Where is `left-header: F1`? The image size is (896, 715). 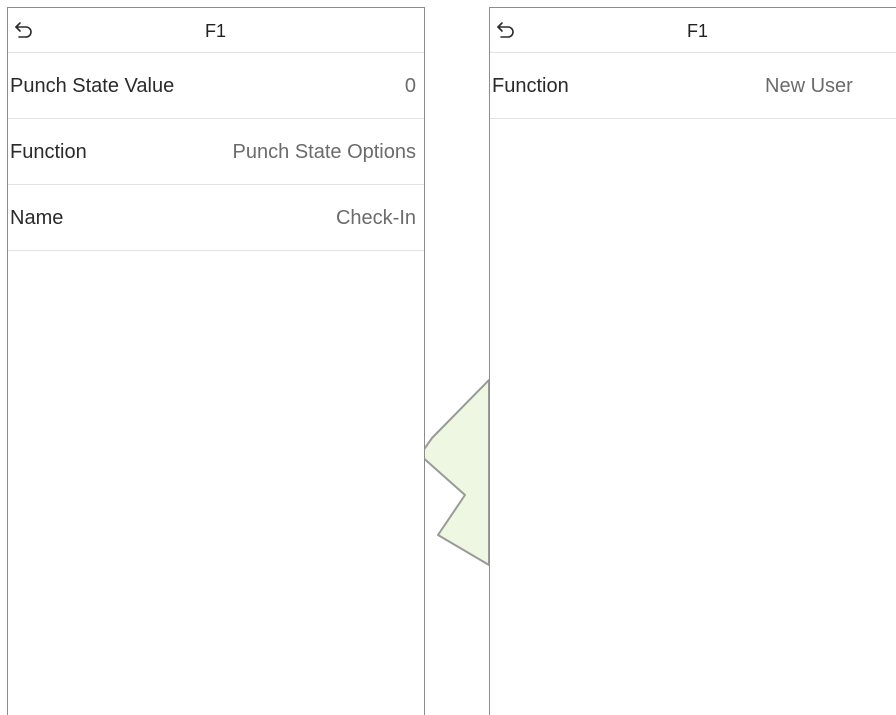
left-header: F1 is located at coordinates (216, 30).